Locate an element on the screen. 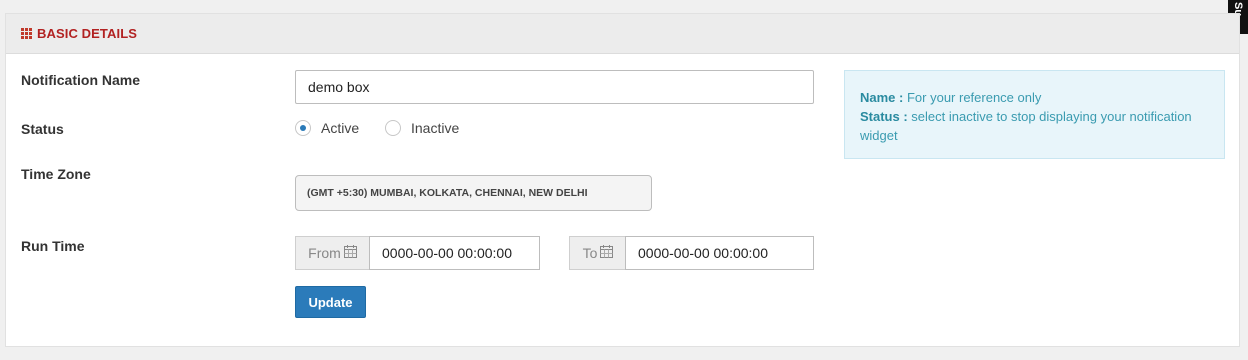  from-datetime-input: 0000-00-00 00:00:00 is located at coordinates (454, 253).